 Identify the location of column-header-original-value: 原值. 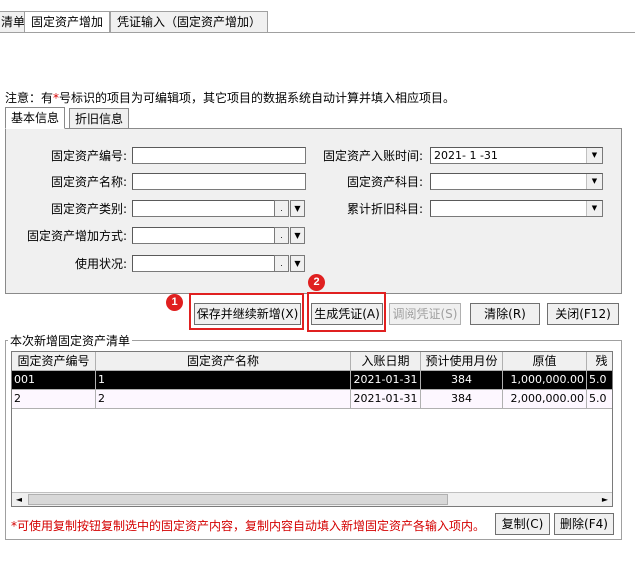
(545, 361).